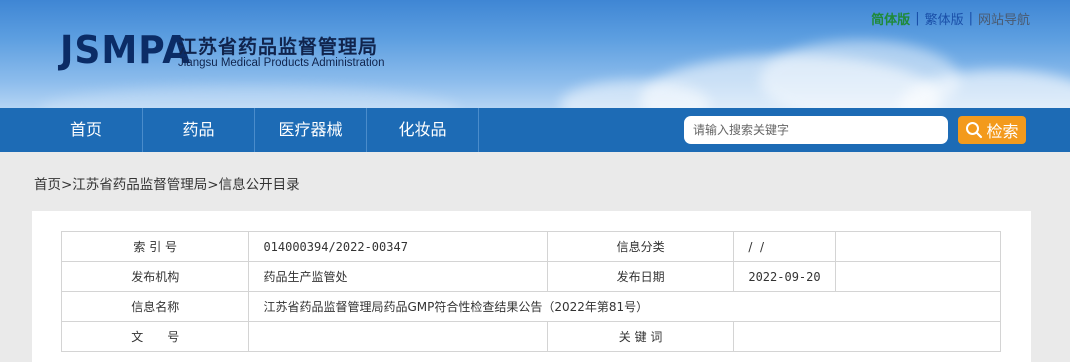  Describe the element at coordinates (867, 336) in the screenshot. I see `keyword-value` at that location.